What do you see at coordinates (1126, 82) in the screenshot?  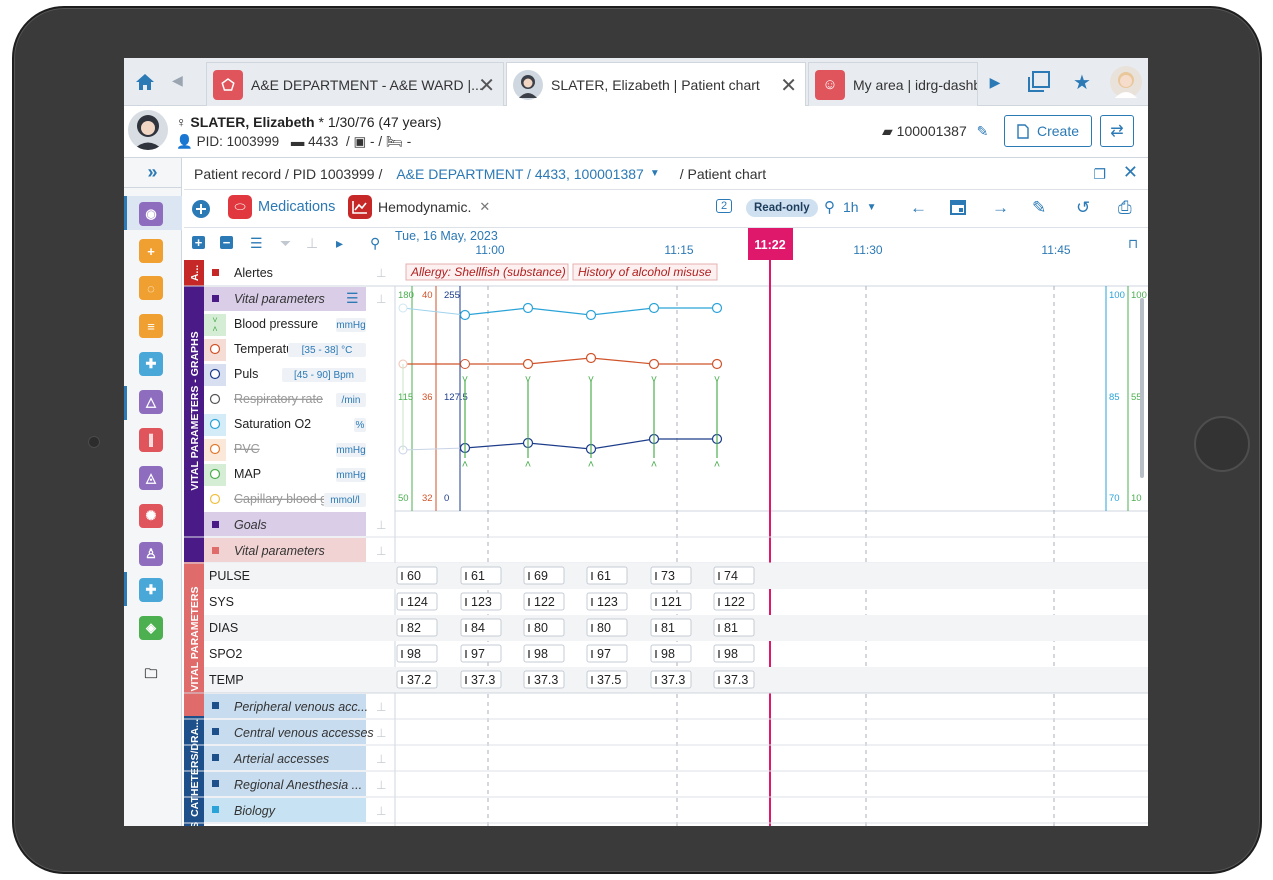 I see `user-avatar` at bounding box center [1126, 82].